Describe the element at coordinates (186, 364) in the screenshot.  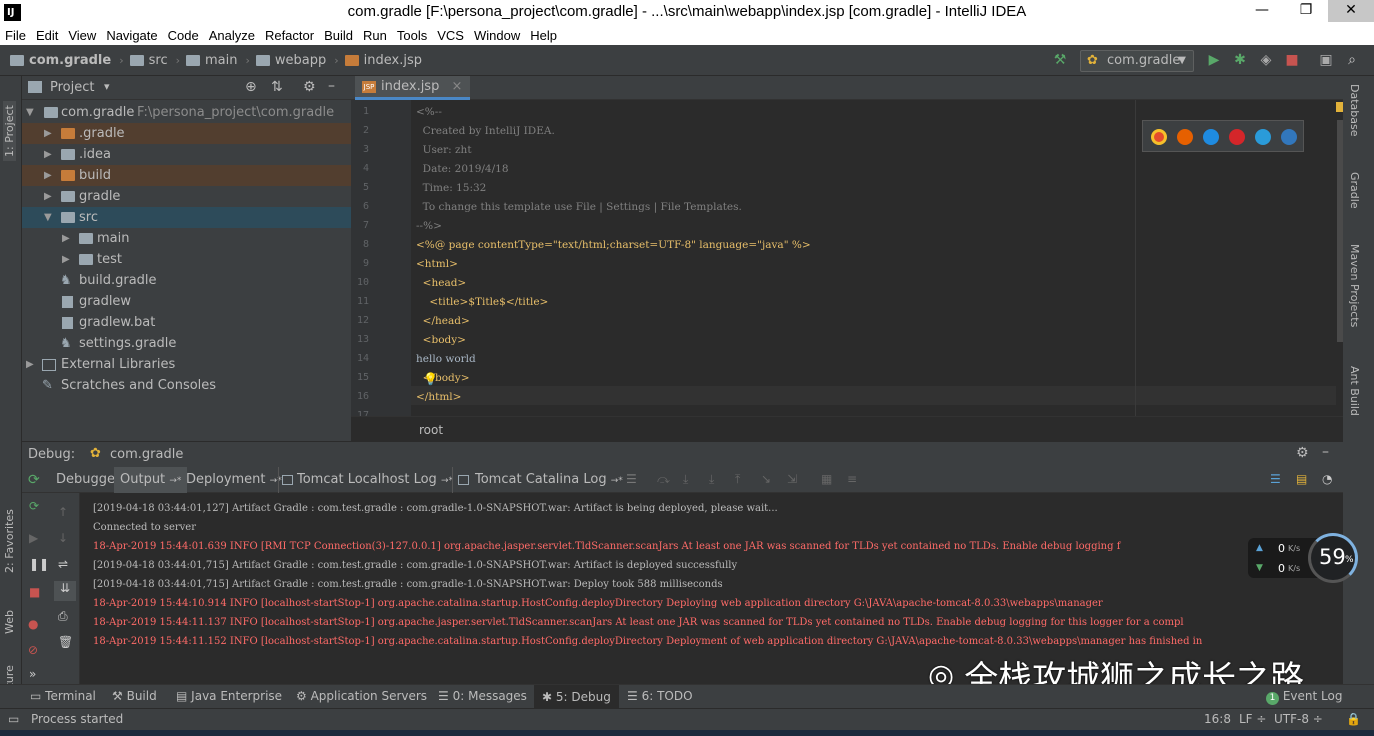
I see `tree-node-external-libraries: ▶ External Libraries` at that location.